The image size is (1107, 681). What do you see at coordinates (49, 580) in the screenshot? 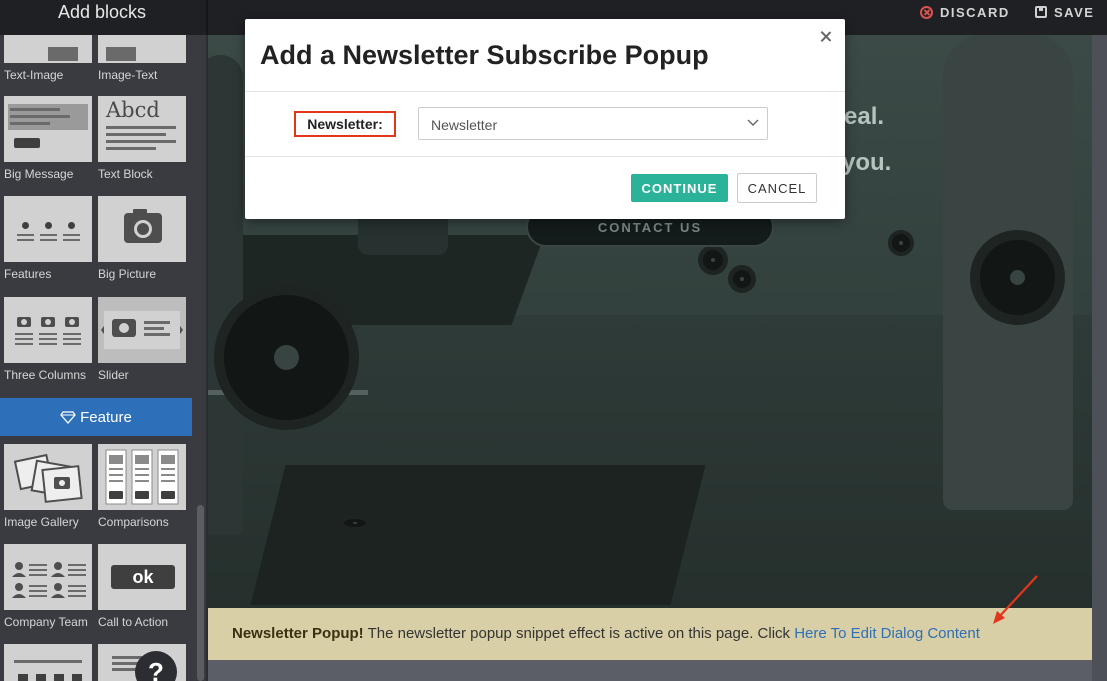
I see `team-icon` at bounding box center [49, 580].